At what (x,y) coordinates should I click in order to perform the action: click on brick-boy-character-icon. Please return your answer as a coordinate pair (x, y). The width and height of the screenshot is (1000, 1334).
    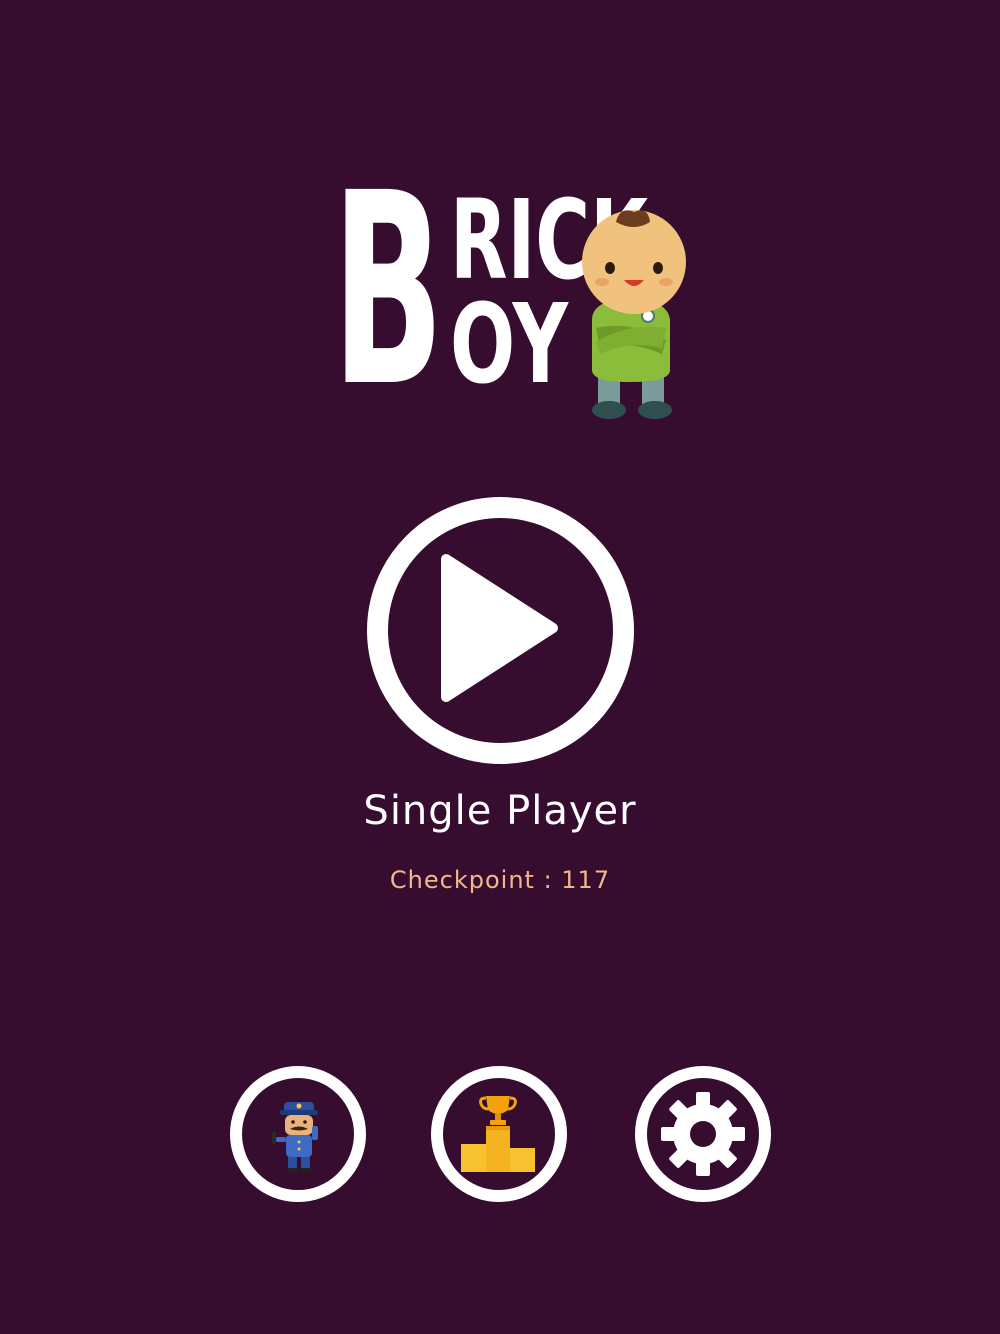
    Looking at the image, I should click on (634, 314).